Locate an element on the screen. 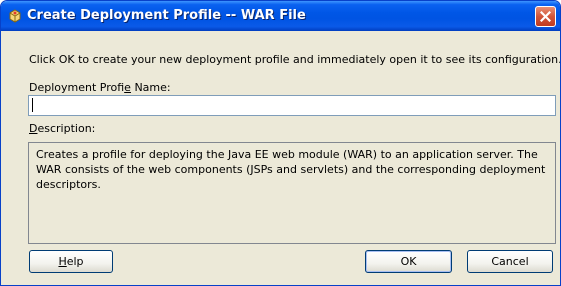  close-button is located at coordinates (545, 16).